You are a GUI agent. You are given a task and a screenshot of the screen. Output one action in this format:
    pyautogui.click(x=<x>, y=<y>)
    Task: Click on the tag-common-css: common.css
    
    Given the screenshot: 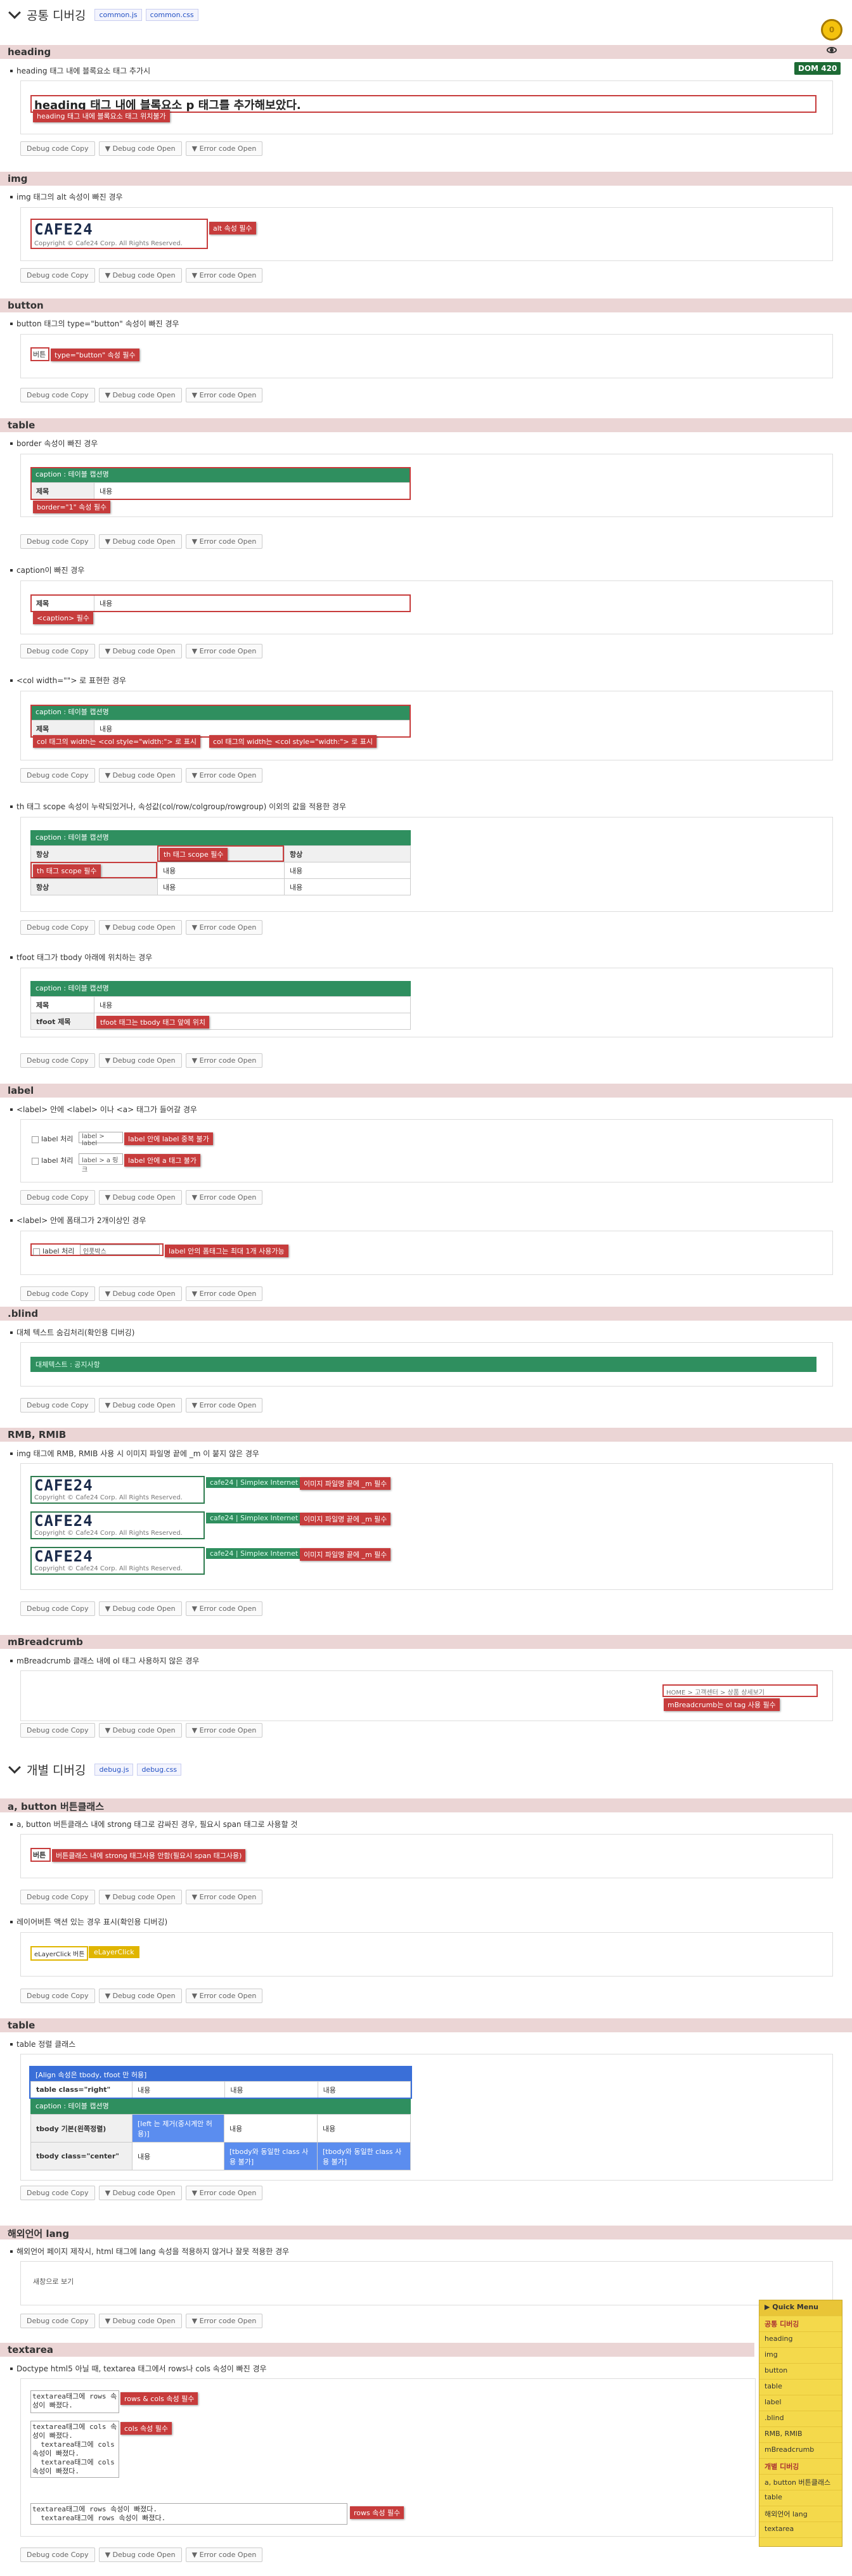 What is the action you would take?
    pyautogui.click(x=171, y=14)
    